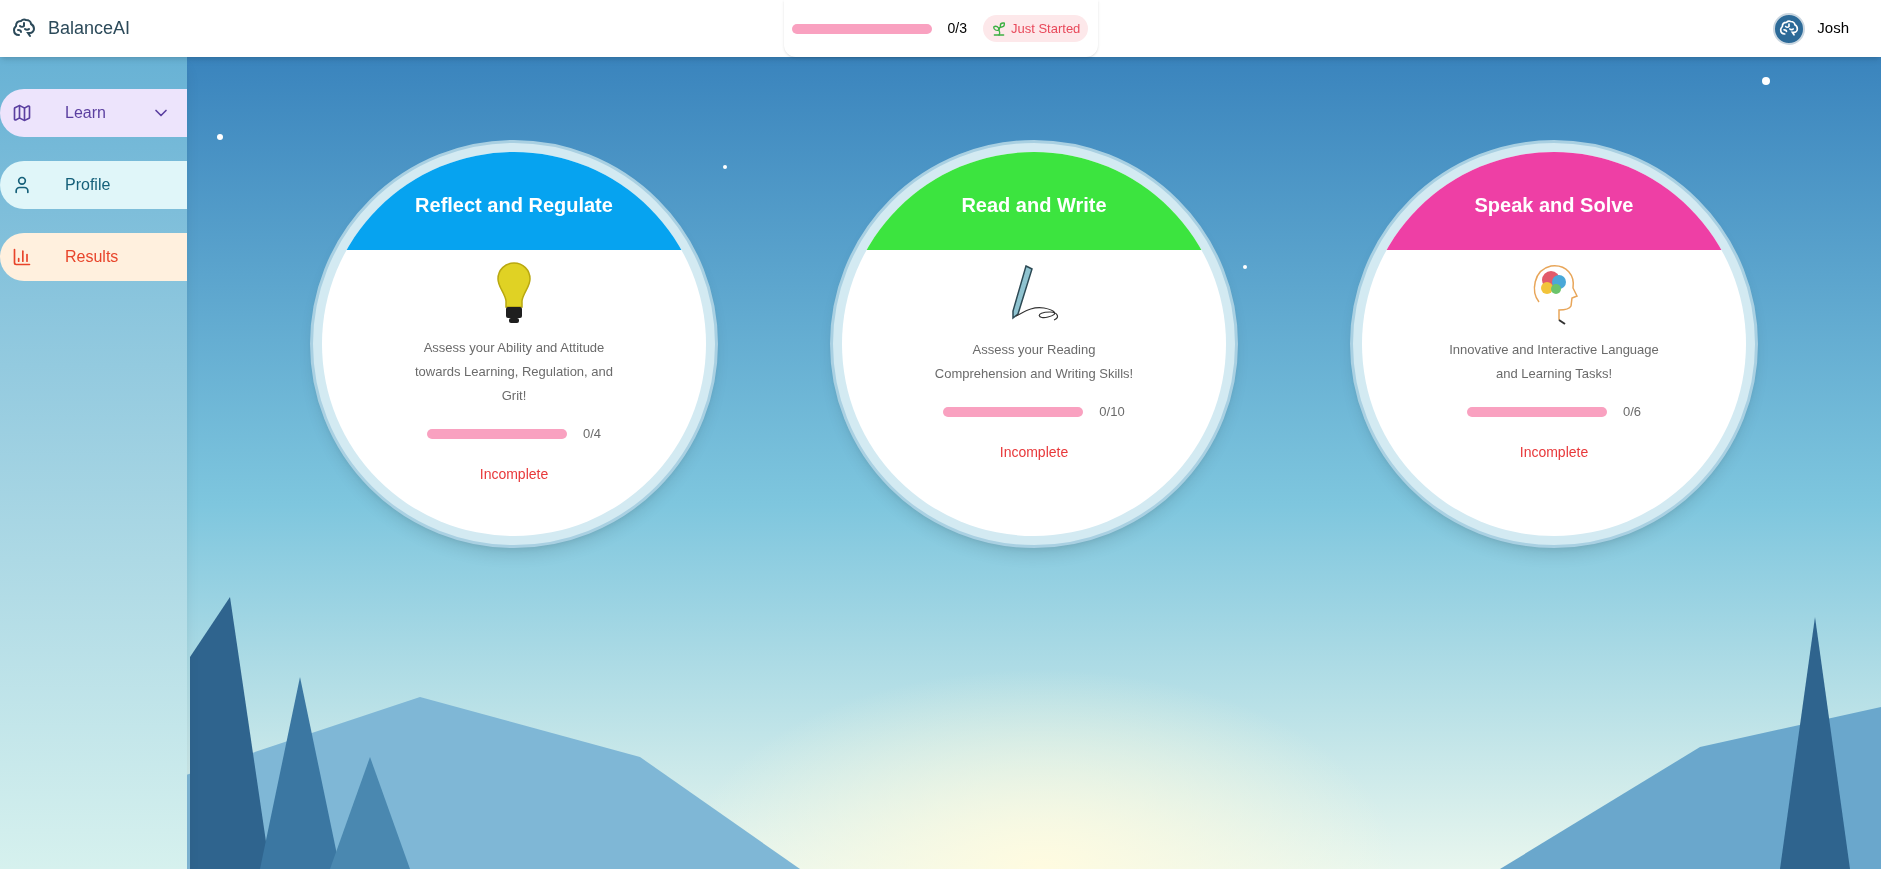 The height and width of the screenshot is (869, 1881). Describe the element at coordinates (22, 257) in the screenshot. I see `bar-chart-icon` at that location.